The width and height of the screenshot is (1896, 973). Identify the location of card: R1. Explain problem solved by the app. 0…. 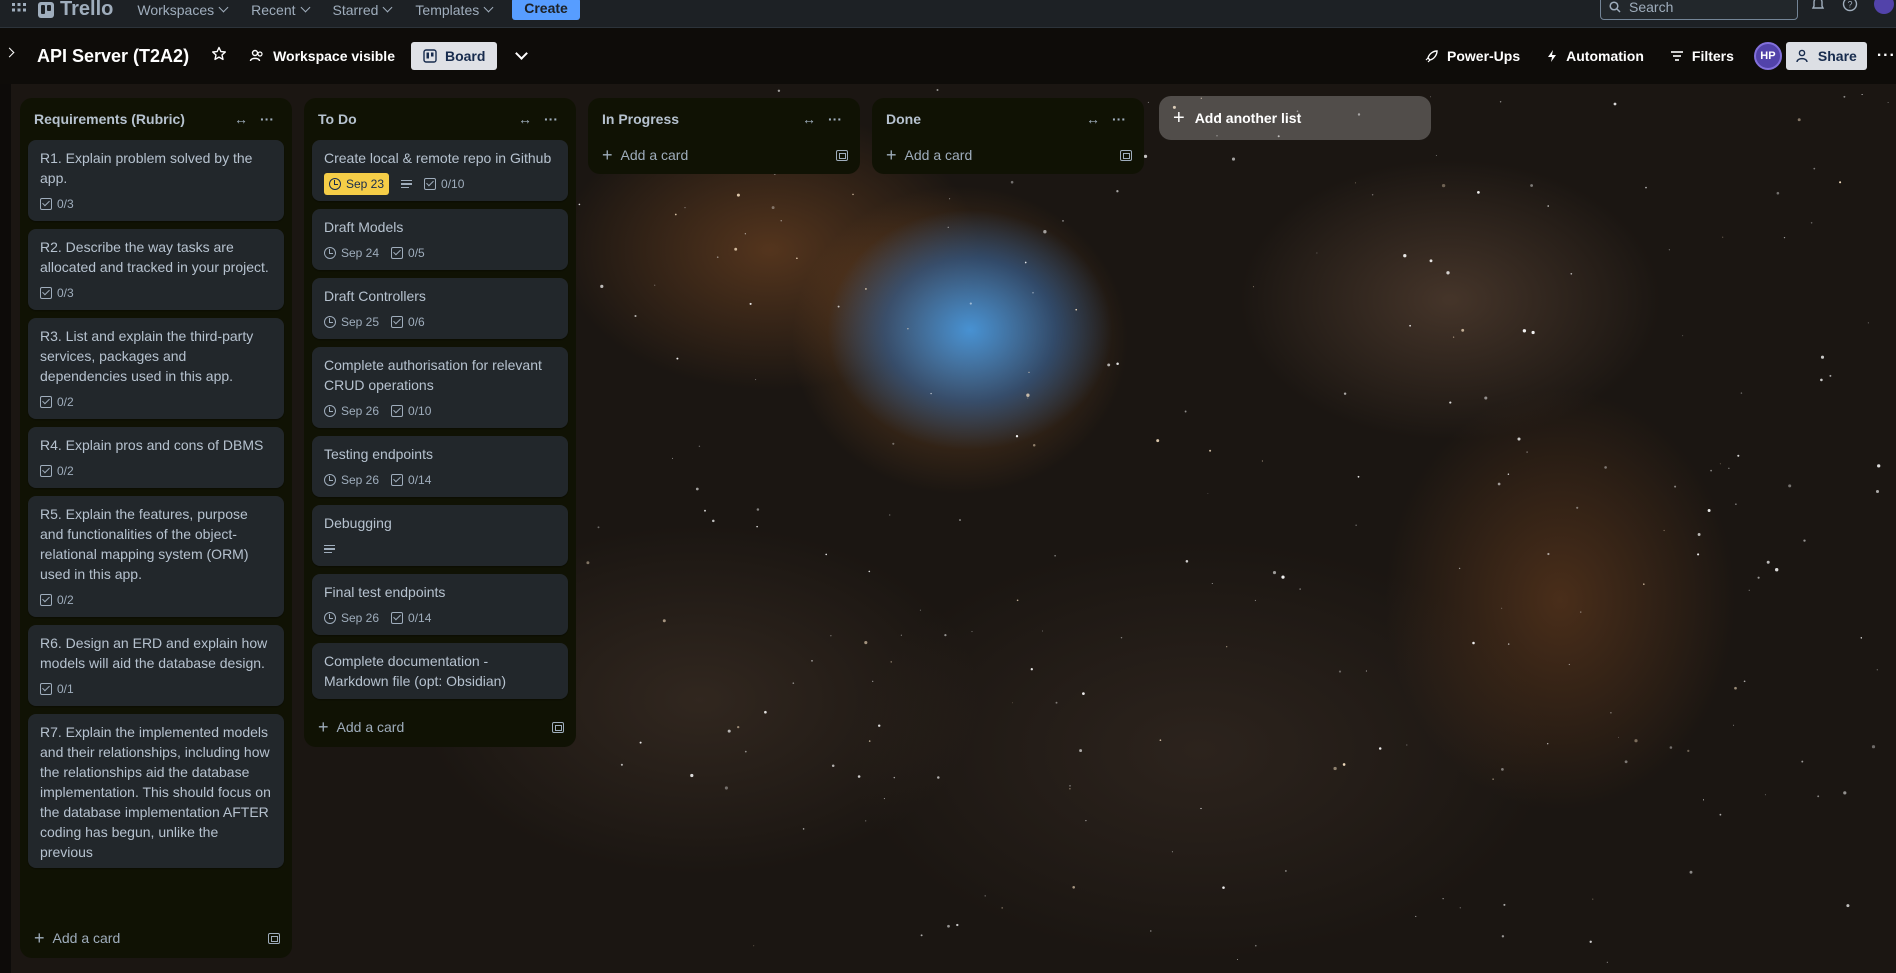
(156, 180).